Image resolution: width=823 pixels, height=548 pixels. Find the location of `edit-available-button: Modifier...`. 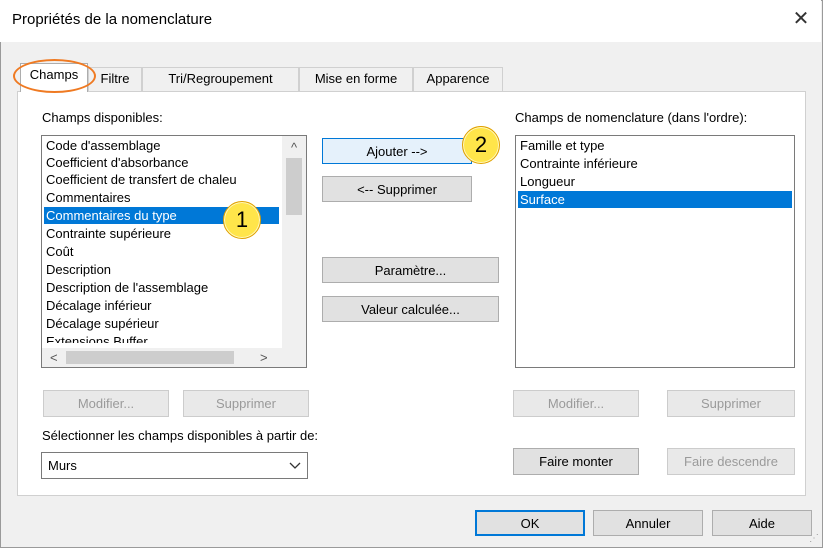

edit-available-button: Modifier... is located at coordinates (106, 403).